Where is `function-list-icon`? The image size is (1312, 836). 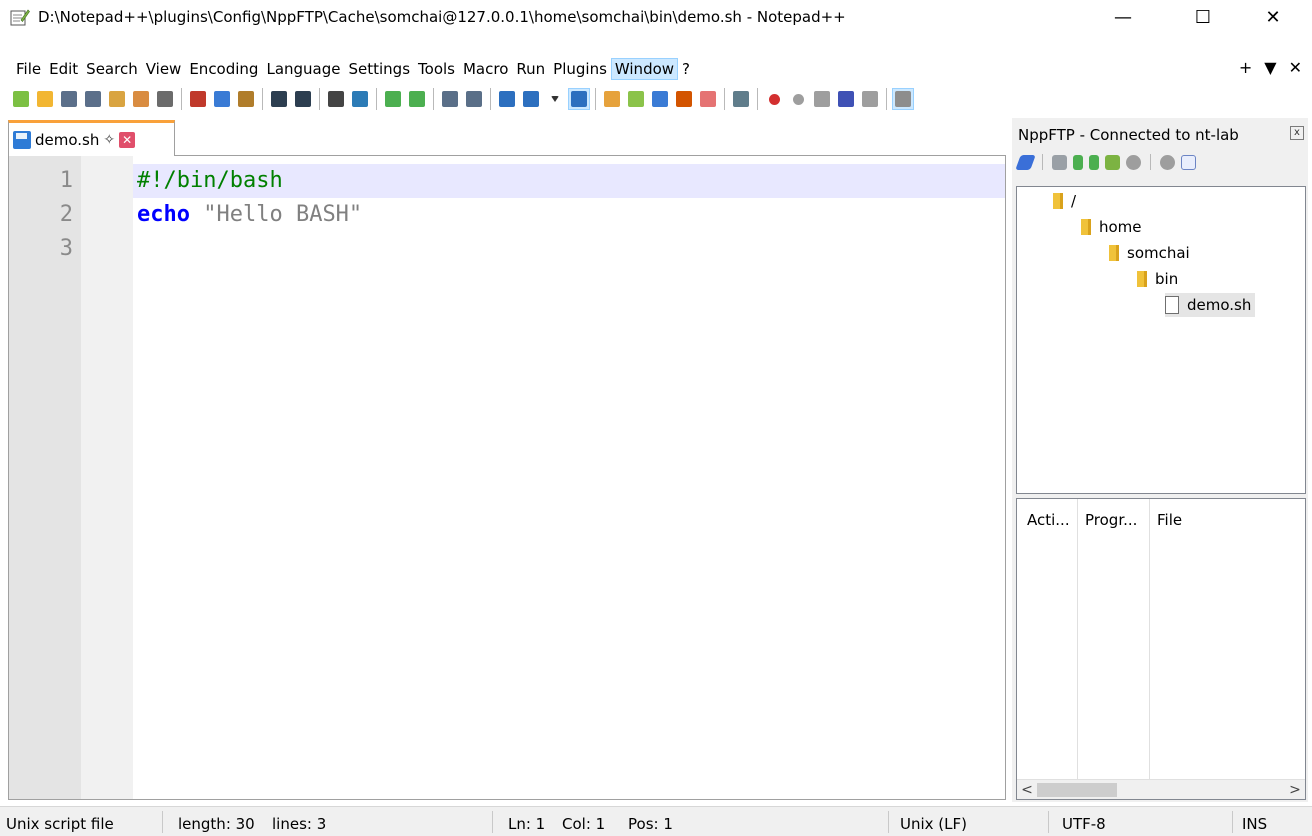
function-list-icon is located at coordinates (684, 99).